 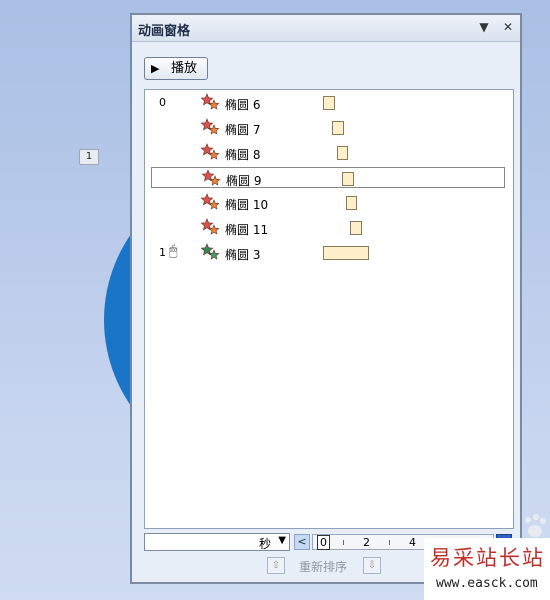 What do you see at coordinates (366, 542) in the screenshot?
I see `timeline-tick-label: 2` at bounding box center [366, 542].